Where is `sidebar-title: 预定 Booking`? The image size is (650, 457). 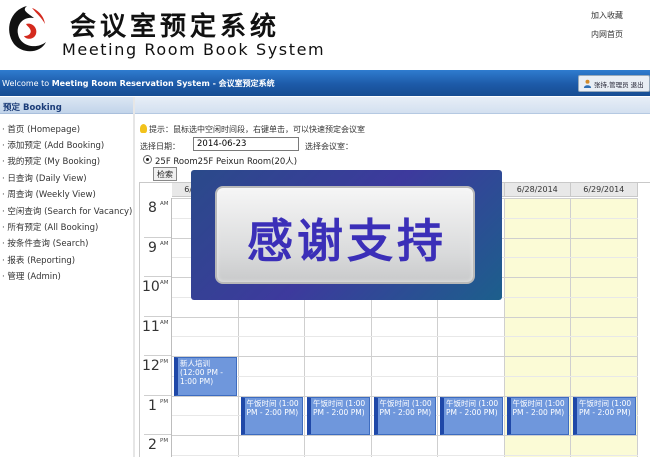 sidebar-title: 预定 Booking is located at coordinates (66, 105).